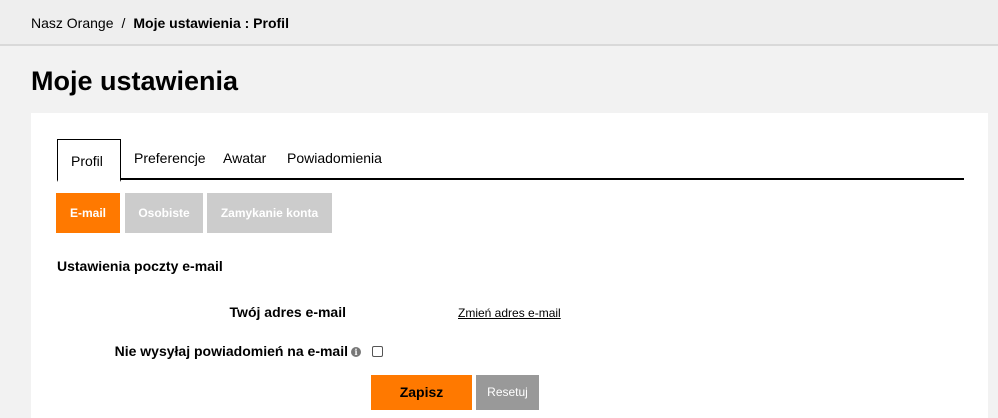 The width and height of the screenshot is (998, 418). Describe the element at coordinates (269, 213) in the screenshot. I see `subtab-zamykanie-konta: Zamykanie konta` at that location.